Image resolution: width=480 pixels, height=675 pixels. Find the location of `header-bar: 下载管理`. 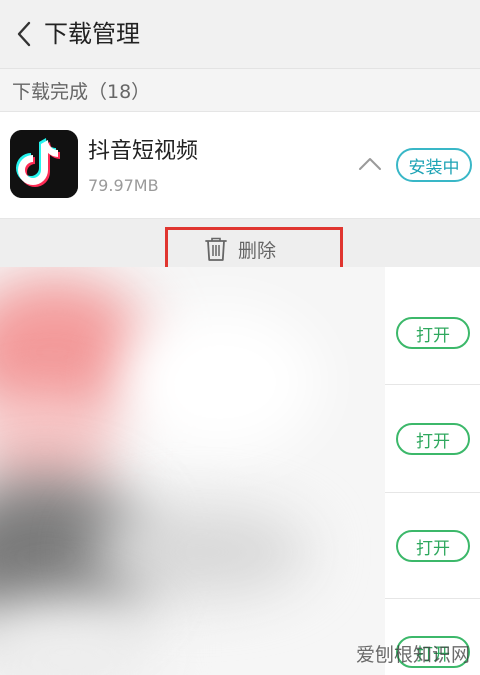

header-bar: 下载管理 is located at coordinates (240, 34).